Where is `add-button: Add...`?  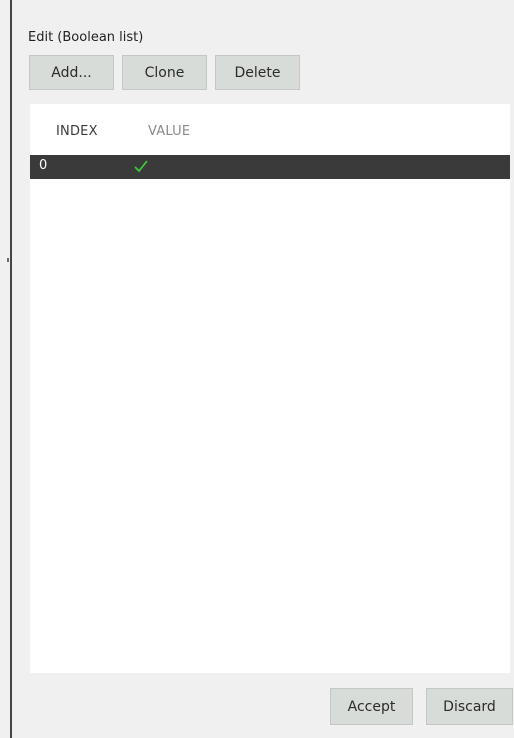
add-button: Add... is located at coordinates (71, 72).